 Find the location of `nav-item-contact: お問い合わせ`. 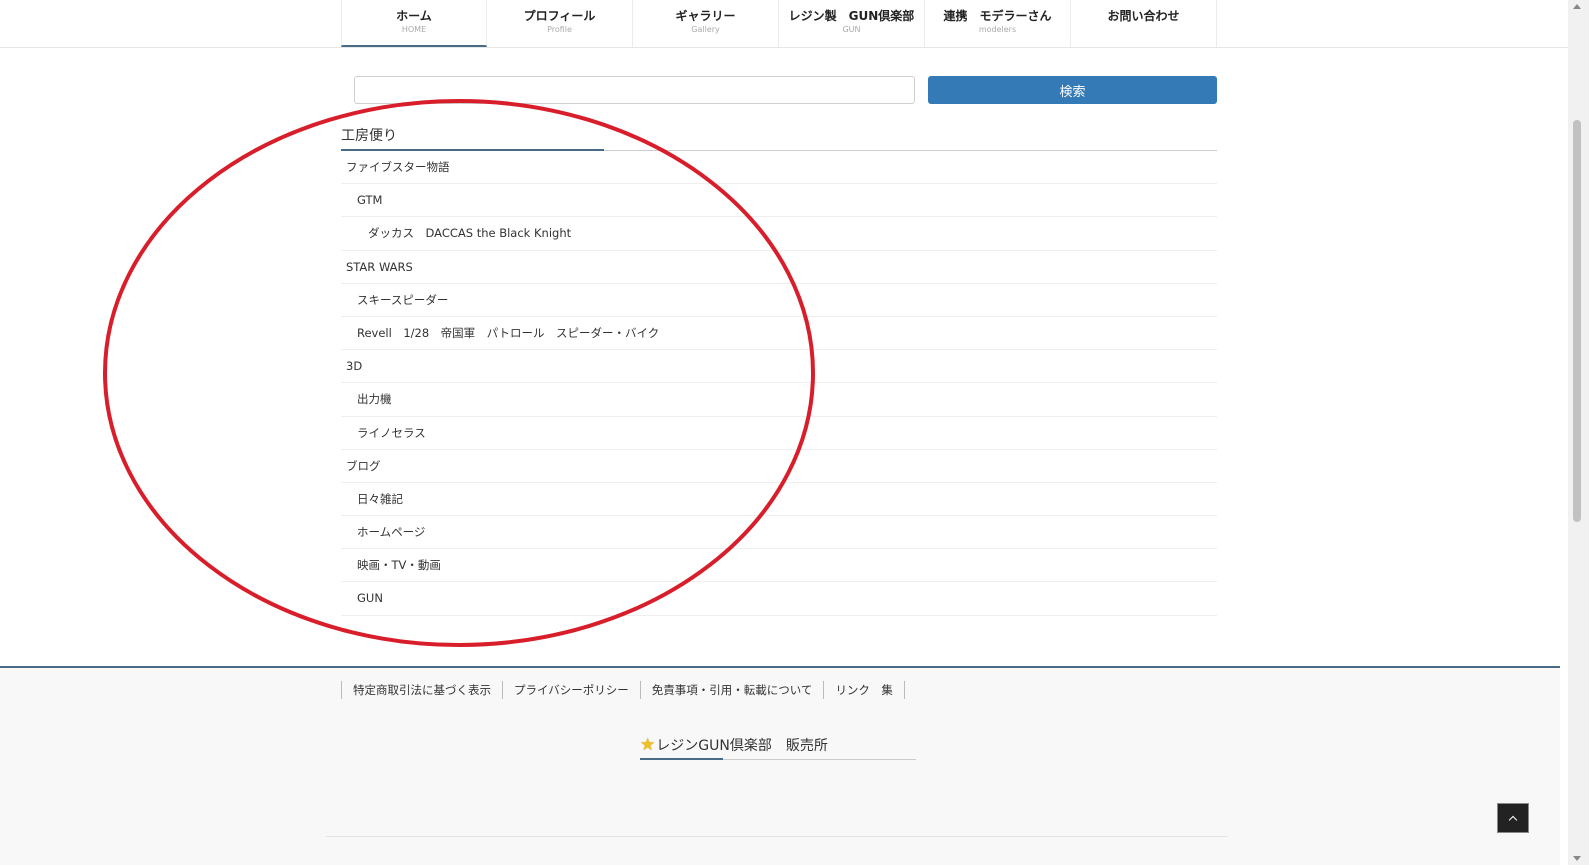

nav-item-contact: お問い合わせ is located at coordinates (1144, 23).